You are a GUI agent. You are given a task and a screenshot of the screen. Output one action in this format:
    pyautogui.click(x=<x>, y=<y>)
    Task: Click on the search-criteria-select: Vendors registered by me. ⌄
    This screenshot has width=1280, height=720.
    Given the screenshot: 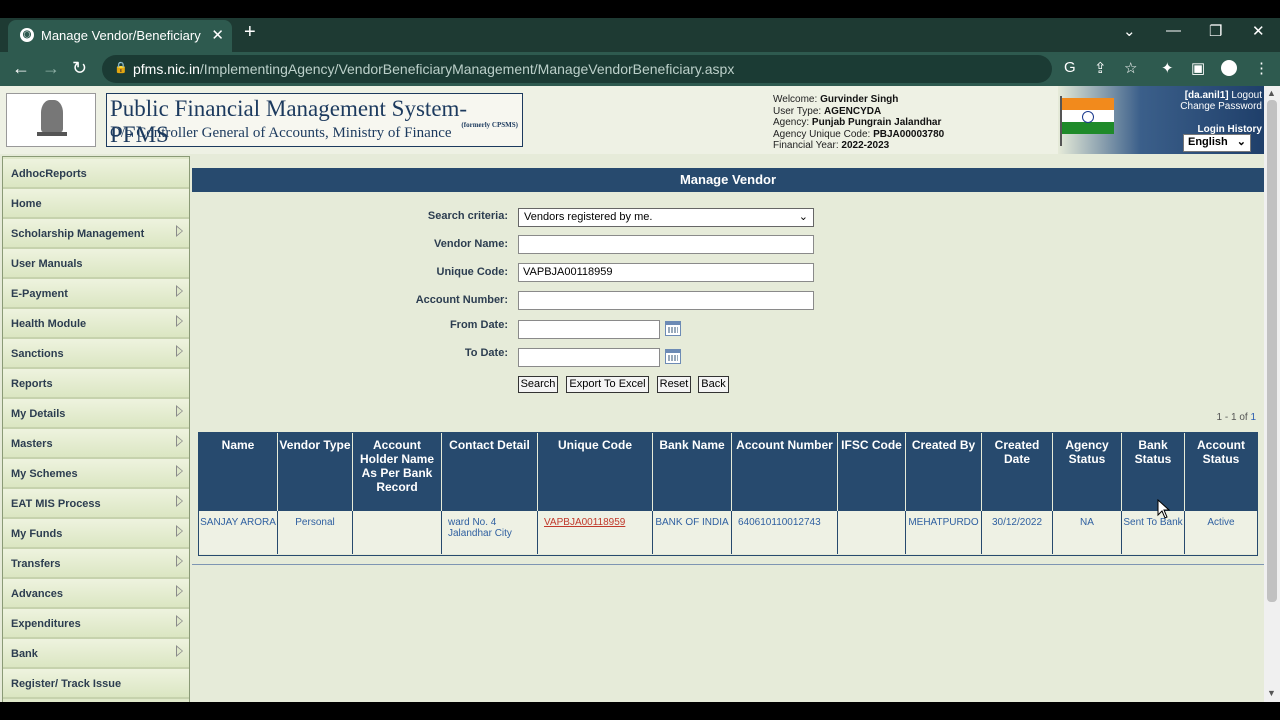 What is the action you would take?
    pyautogui.click(x=666, y=217)
    